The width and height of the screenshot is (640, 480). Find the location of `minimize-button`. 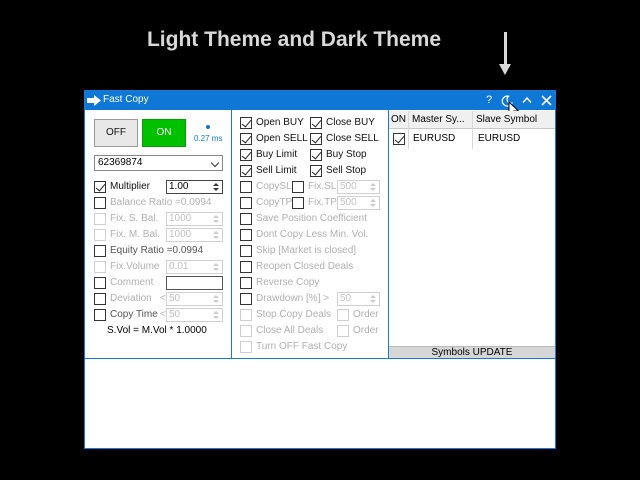

minimize-button is located at coordinates (527, 100).